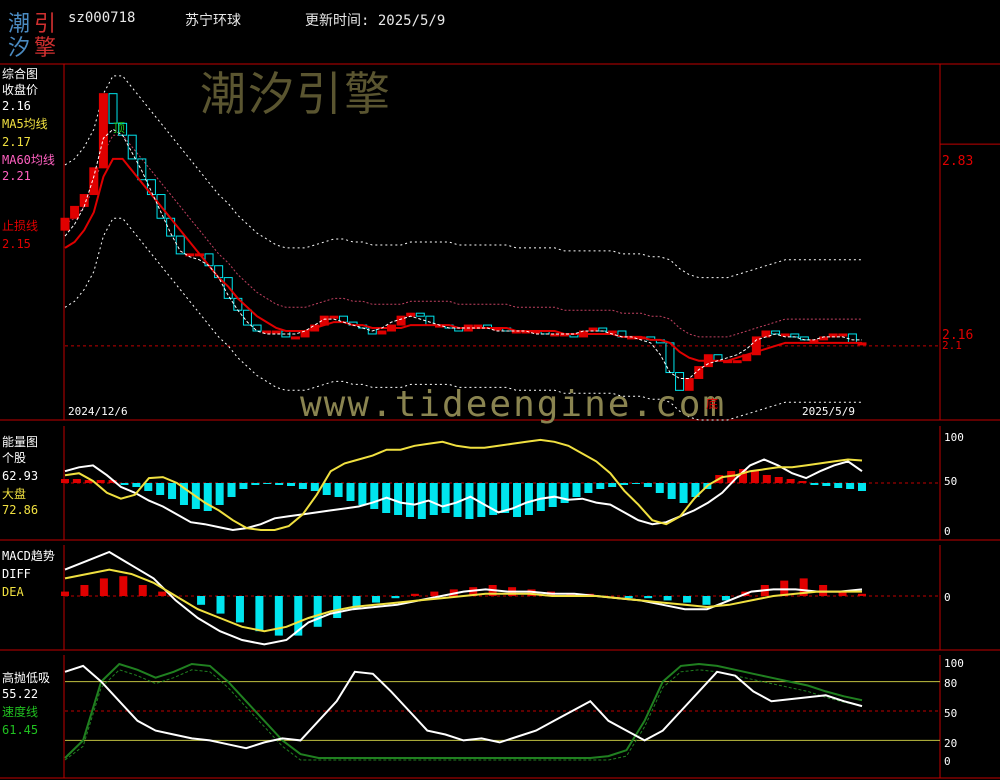 The width and height of the screenshot is (1000, 780). Describe the element at coordinates (20, 74) in the screenshot. I see `panel1-title: 综合图` at that location.